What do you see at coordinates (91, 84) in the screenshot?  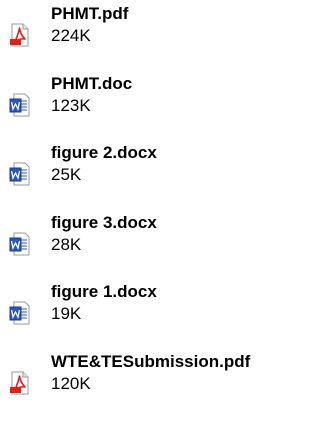 I see `file-name: PHMT.doc` at bounding box center [91, 84].